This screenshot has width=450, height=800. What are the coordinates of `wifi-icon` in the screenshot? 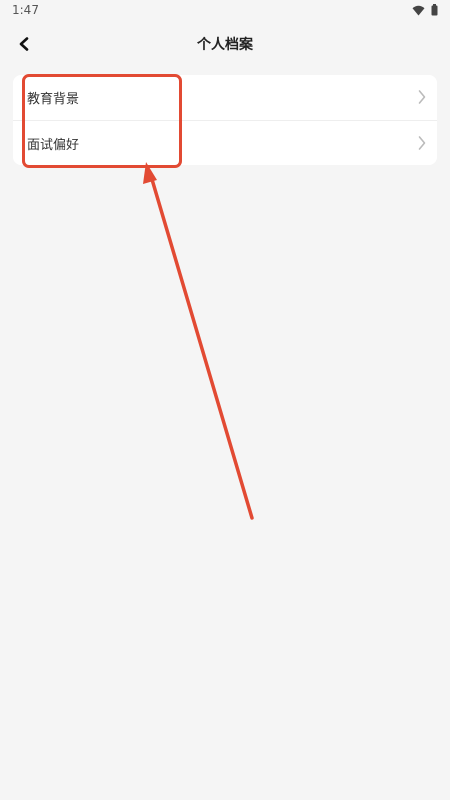 It's located at (418, 10).